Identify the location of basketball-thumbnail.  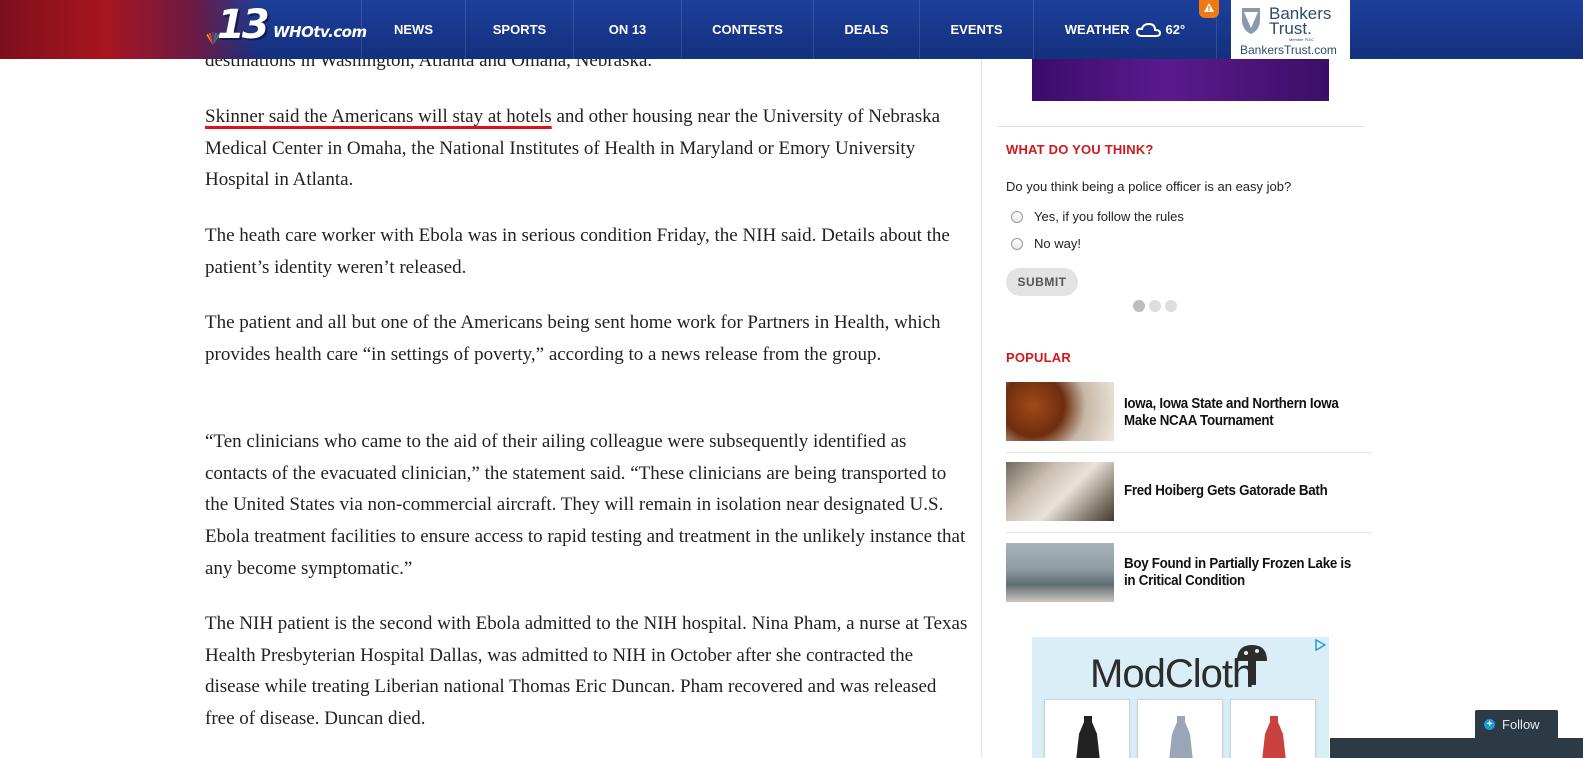
(1060, 411).